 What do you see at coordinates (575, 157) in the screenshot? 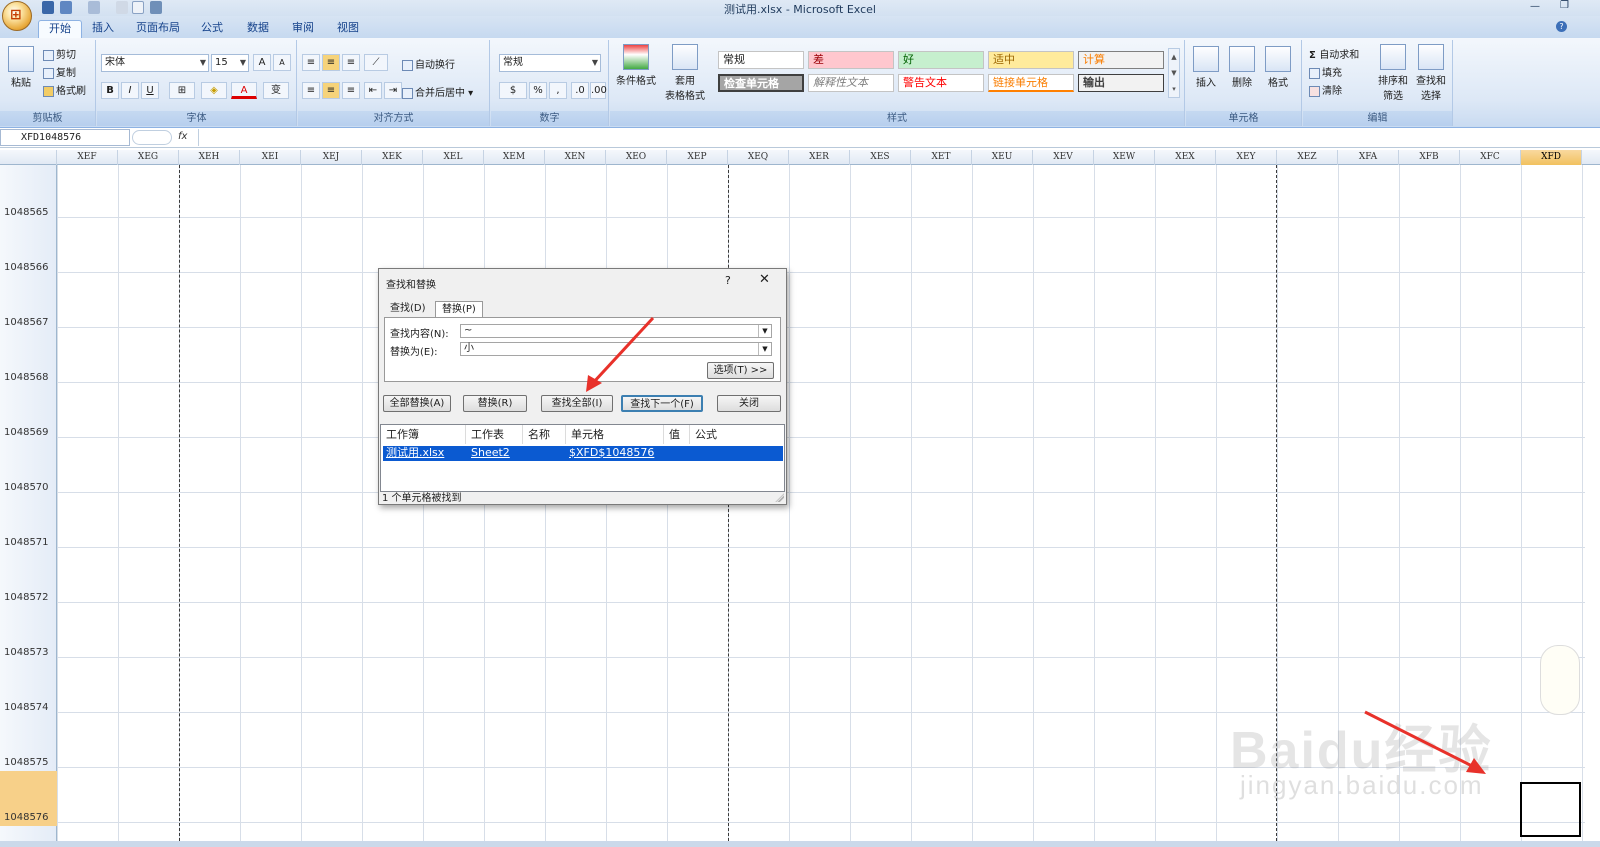
I see `column-header: XEN` at bounding box center [575, 157].